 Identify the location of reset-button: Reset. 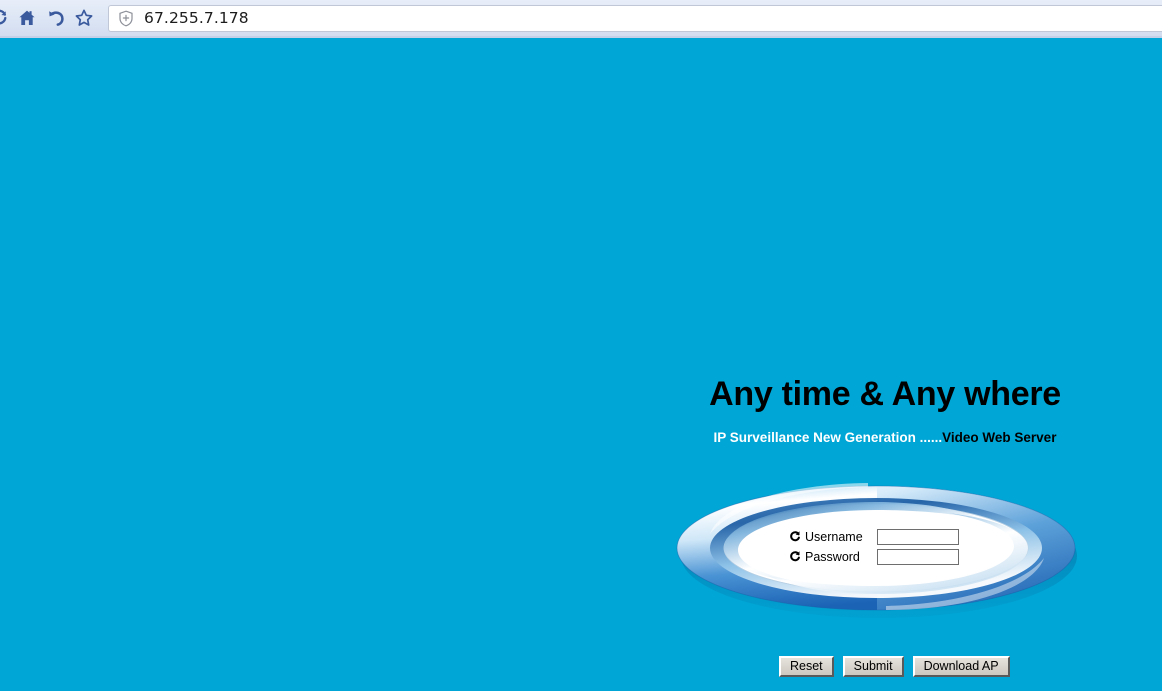
(806, 666).